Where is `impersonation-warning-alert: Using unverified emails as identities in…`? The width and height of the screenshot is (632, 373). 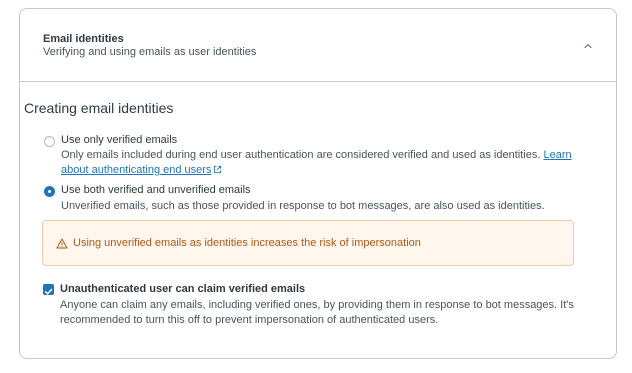 impersonation-warning-alert: Using unverified emails as identities in… is located at coordinates (308, 243).